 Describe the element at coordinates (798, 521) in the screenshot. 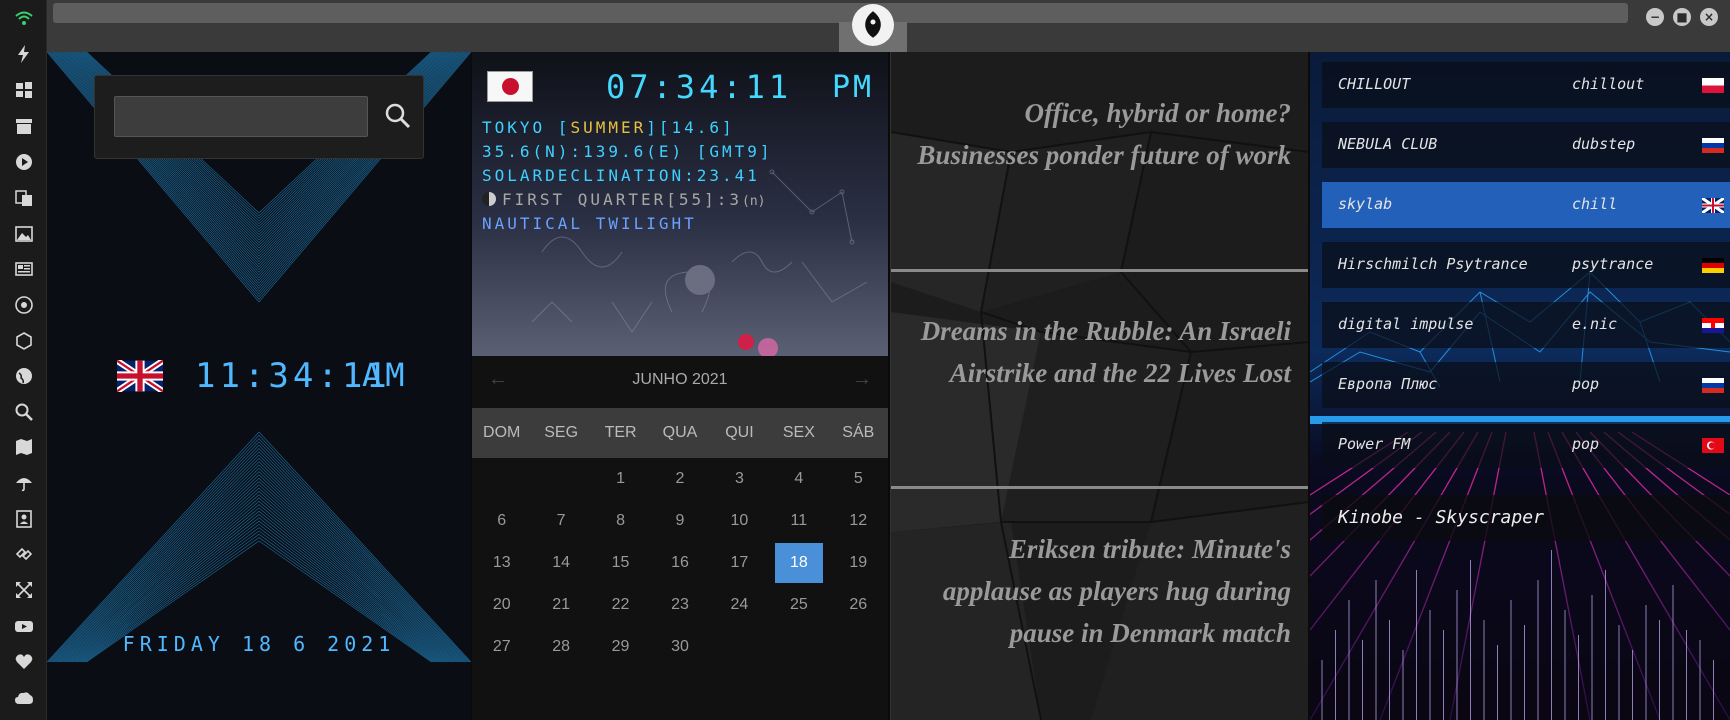

I see `calendar-day: 11` at that location.